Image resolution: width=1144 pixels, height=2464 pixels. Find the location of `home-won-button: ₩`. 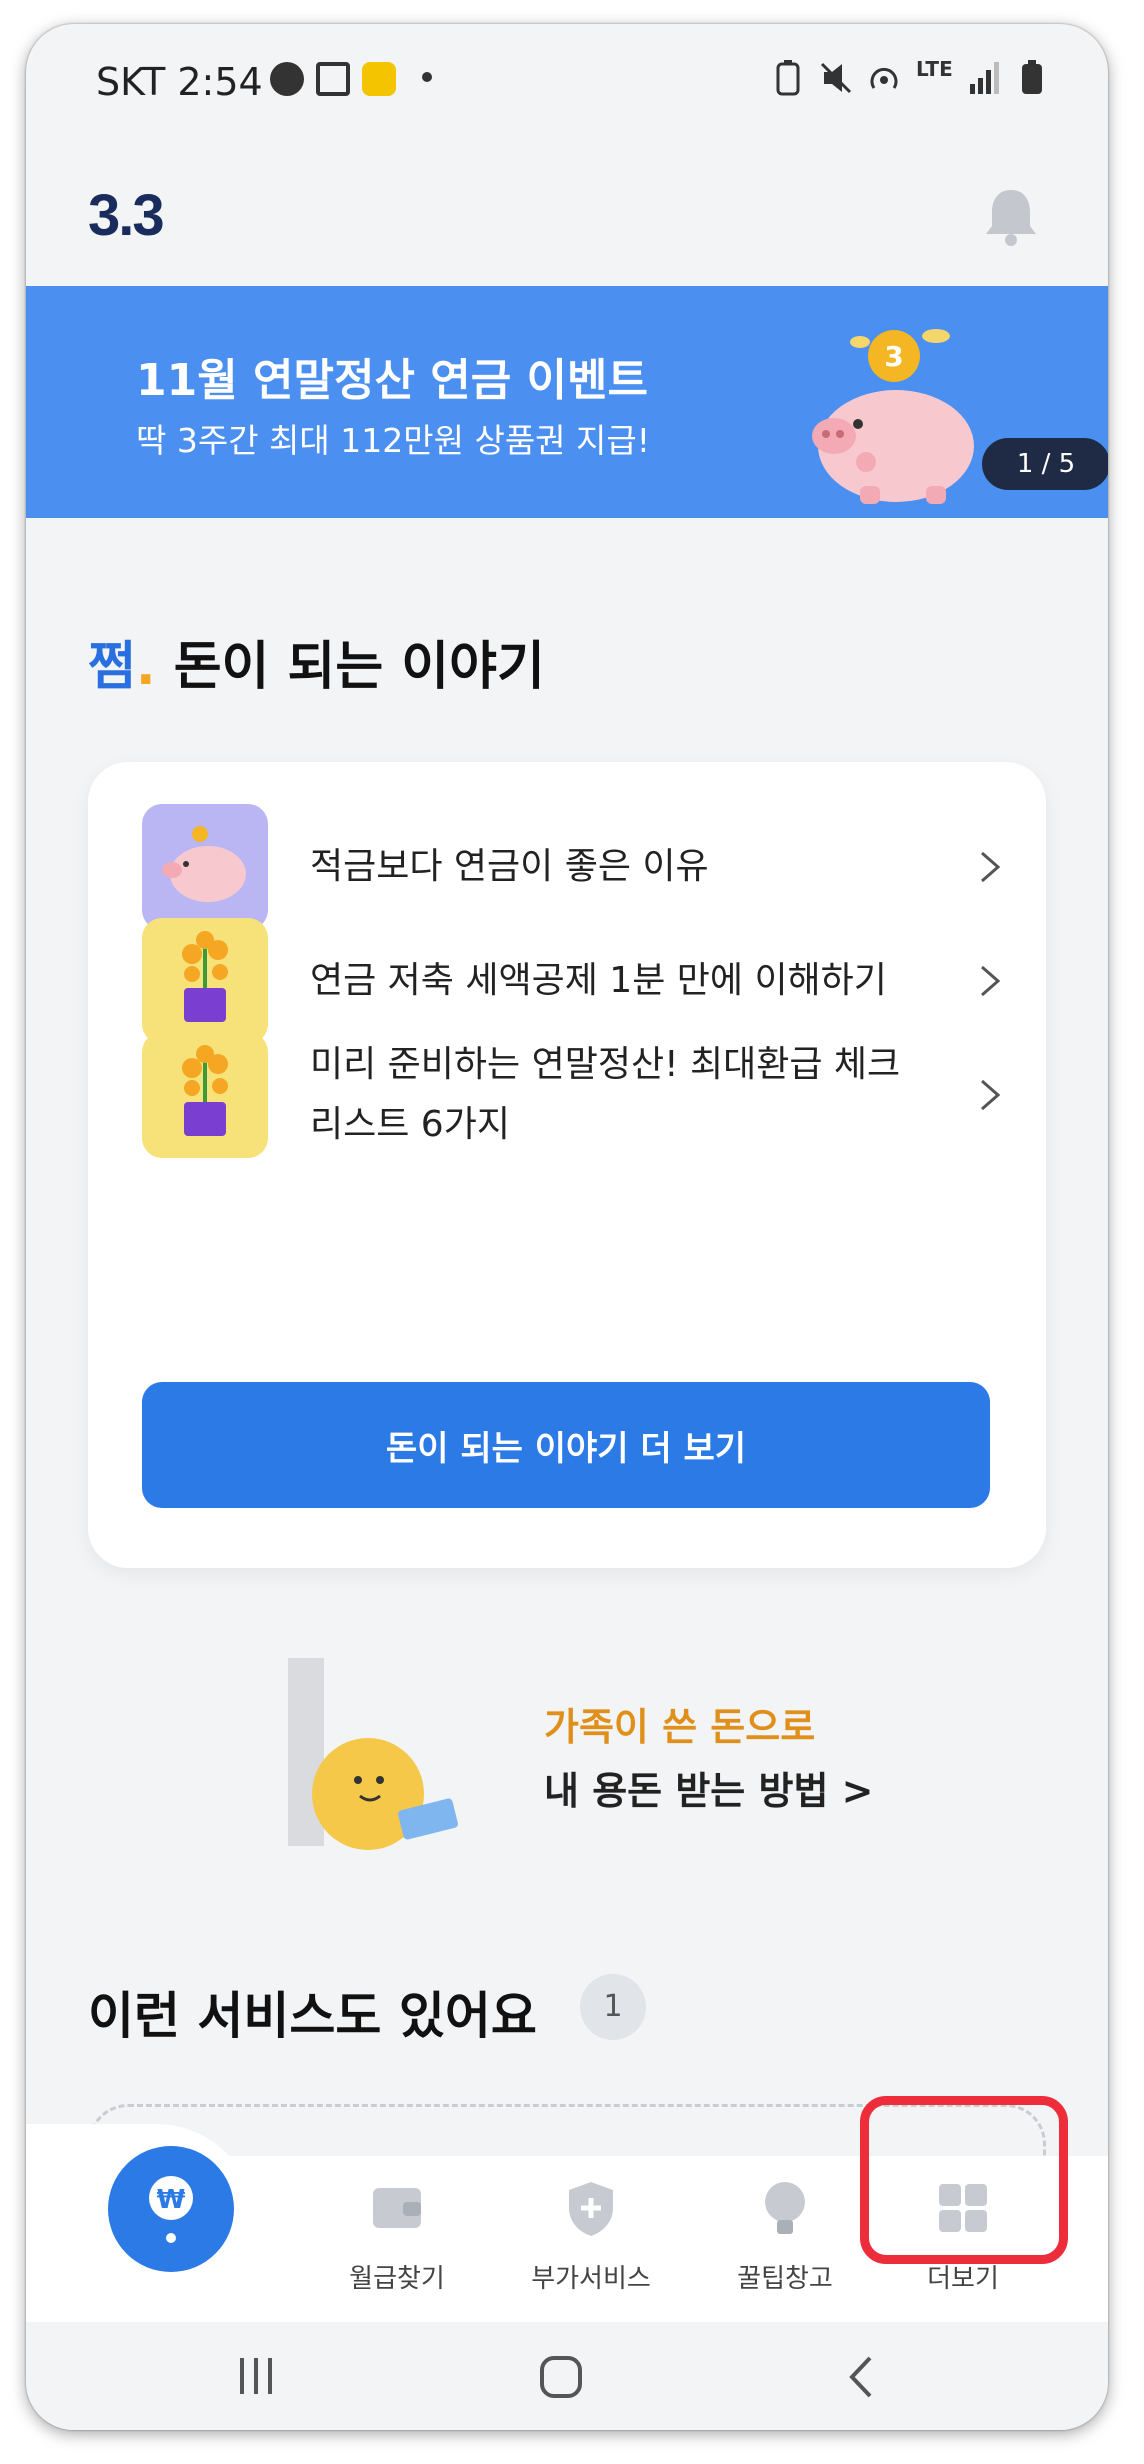

home-won-button: ₩ is located at coordinates (171, 2209).